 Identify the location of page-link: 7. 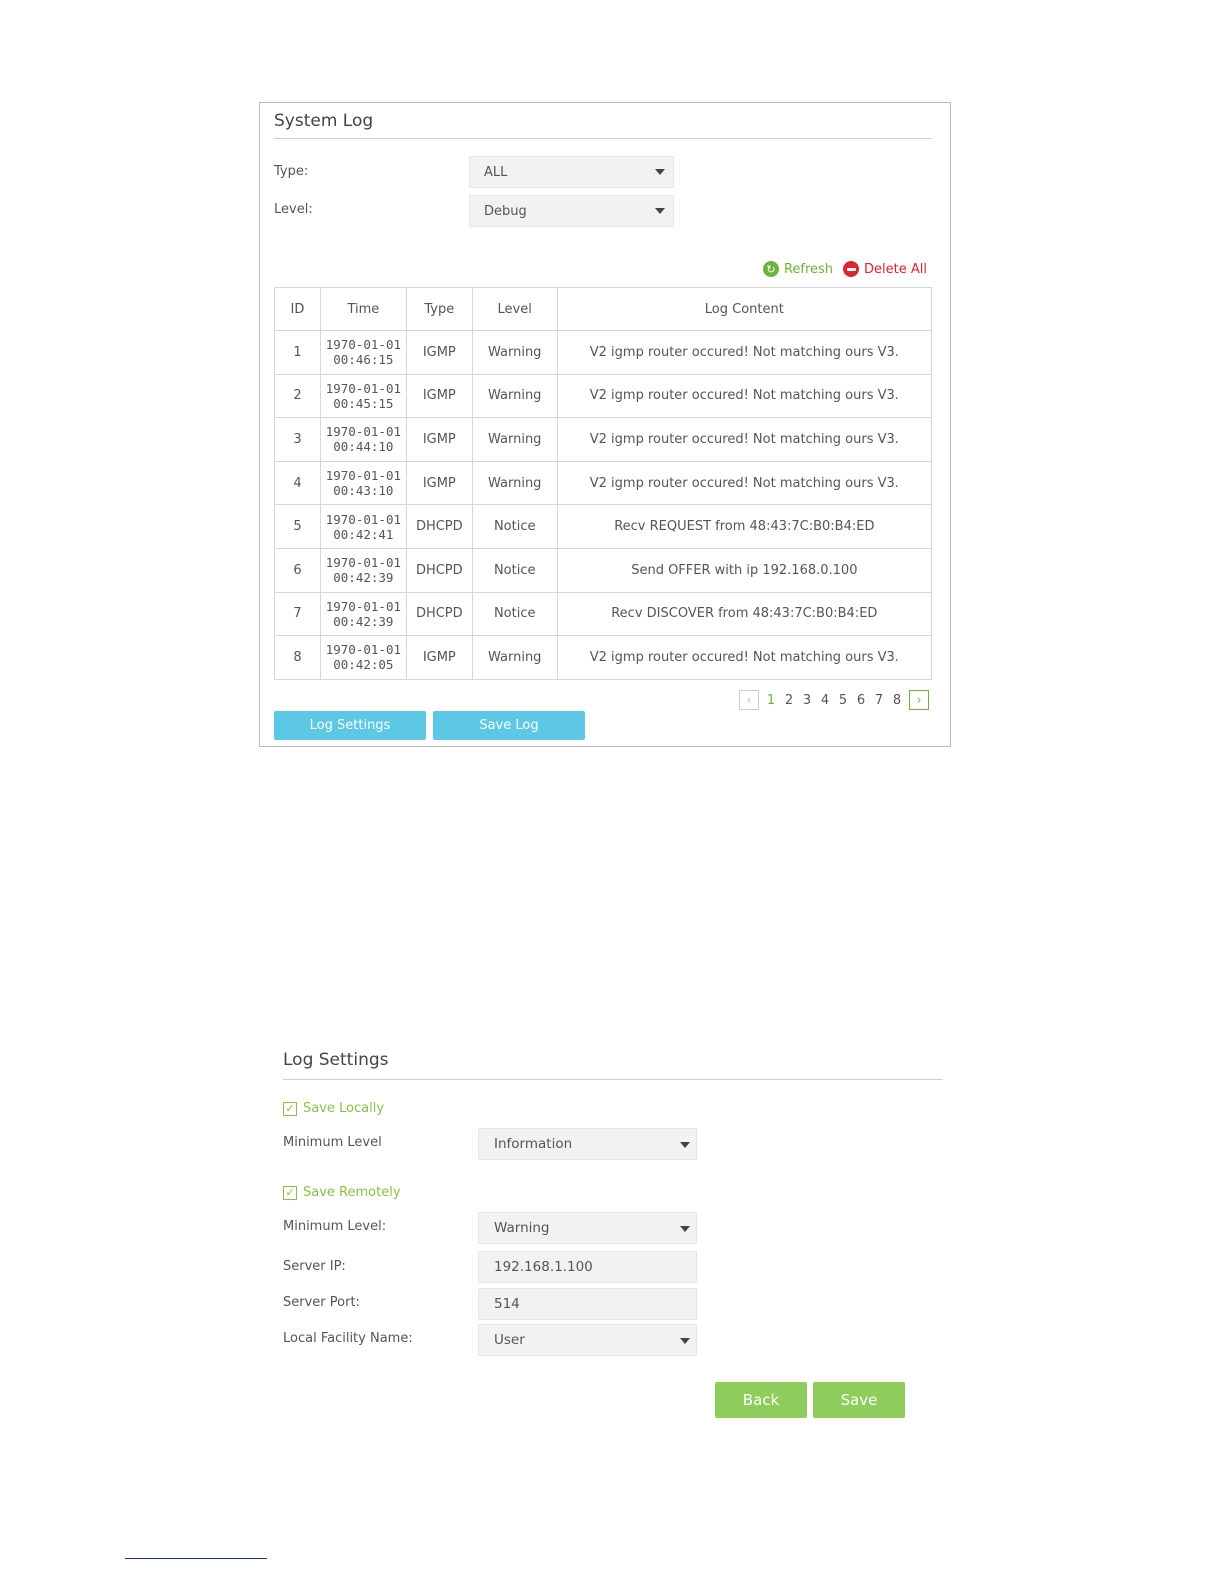
(879, 700).